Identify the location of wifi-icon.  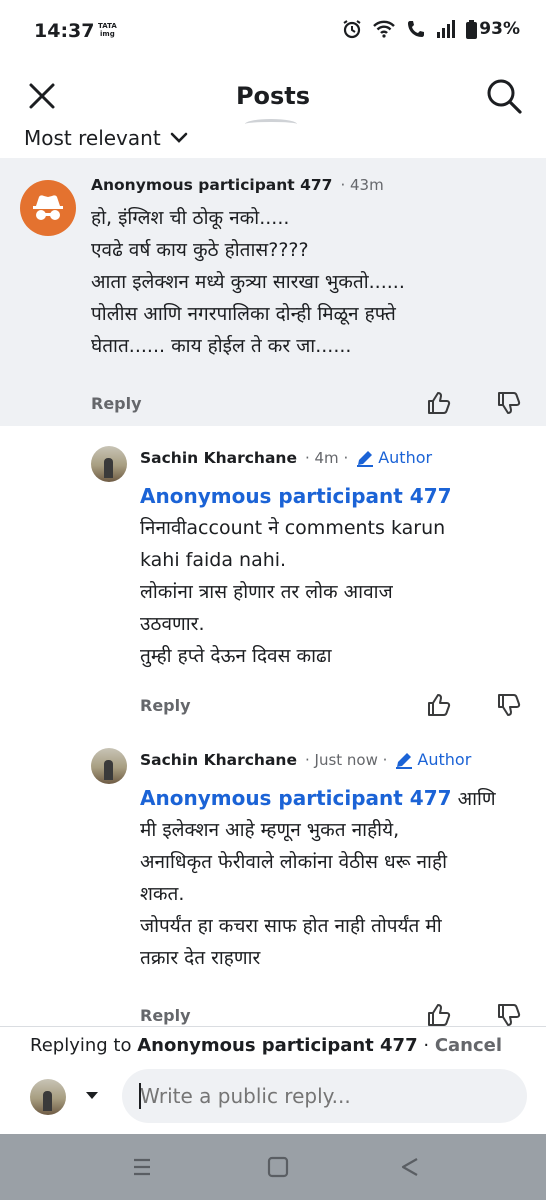
(384, 29).